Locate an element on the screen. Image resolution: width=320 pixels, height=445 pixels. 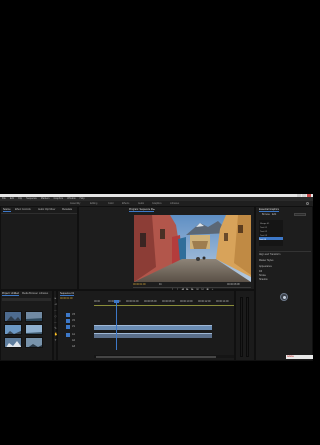
tab-edit: Edit is located at coordinates (274, 214).